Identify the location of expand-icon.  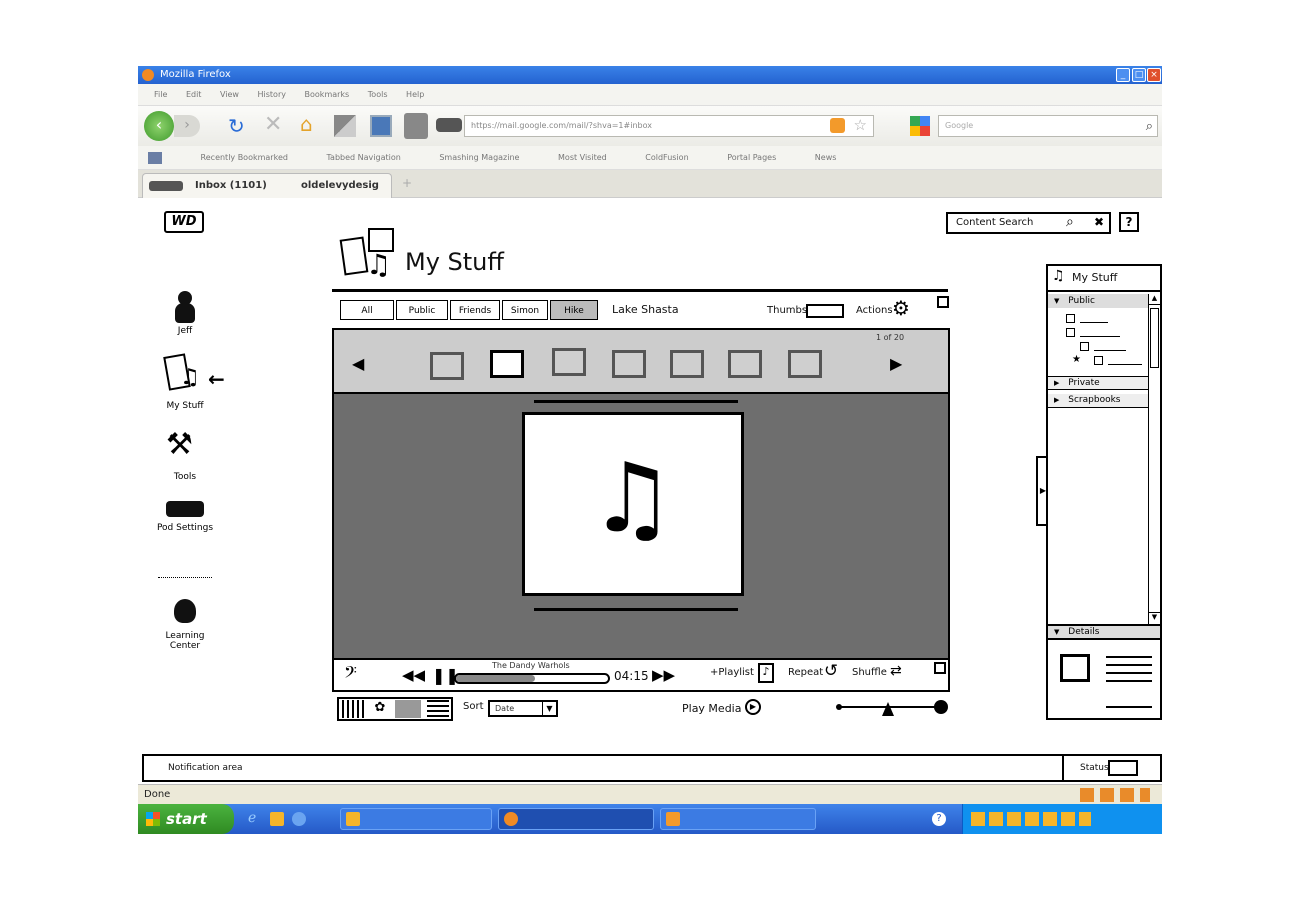
(943, 302).